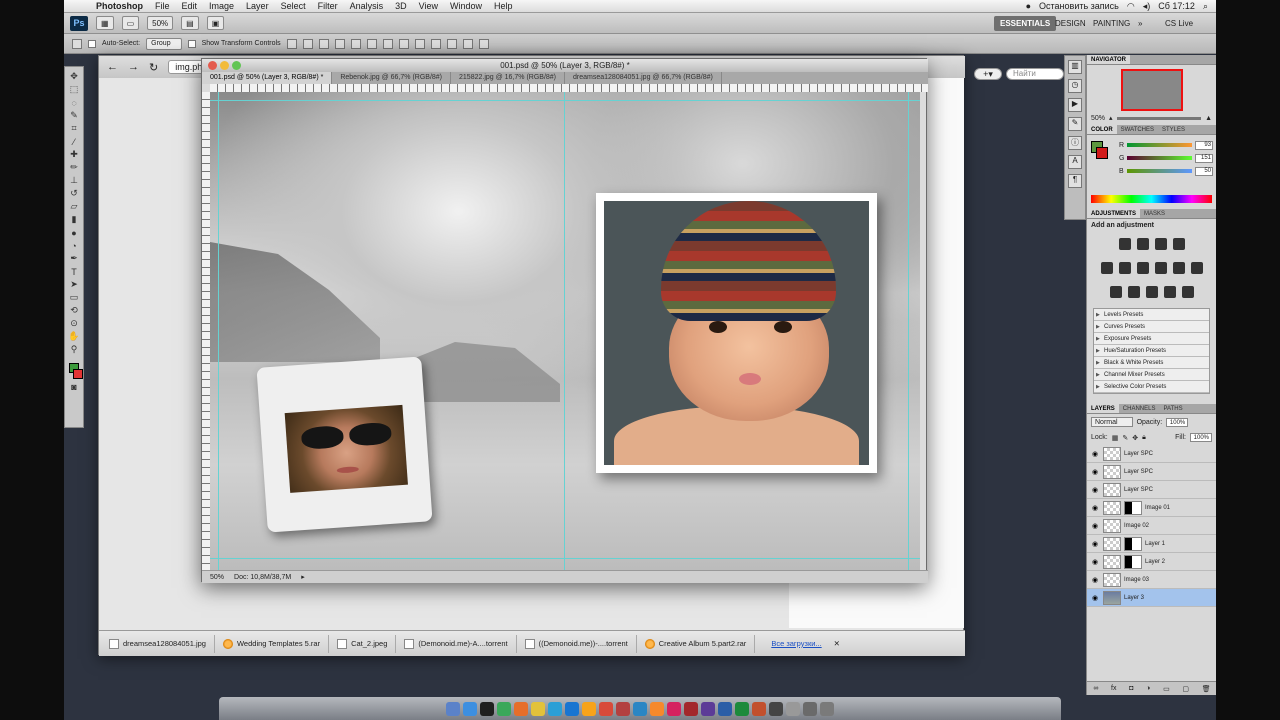 The width and height of the screenshot is (1280, 720). Describe the element at coordinates (74, 297) in the screenshot. I see `shape-tool-icon: ▭` at that location.